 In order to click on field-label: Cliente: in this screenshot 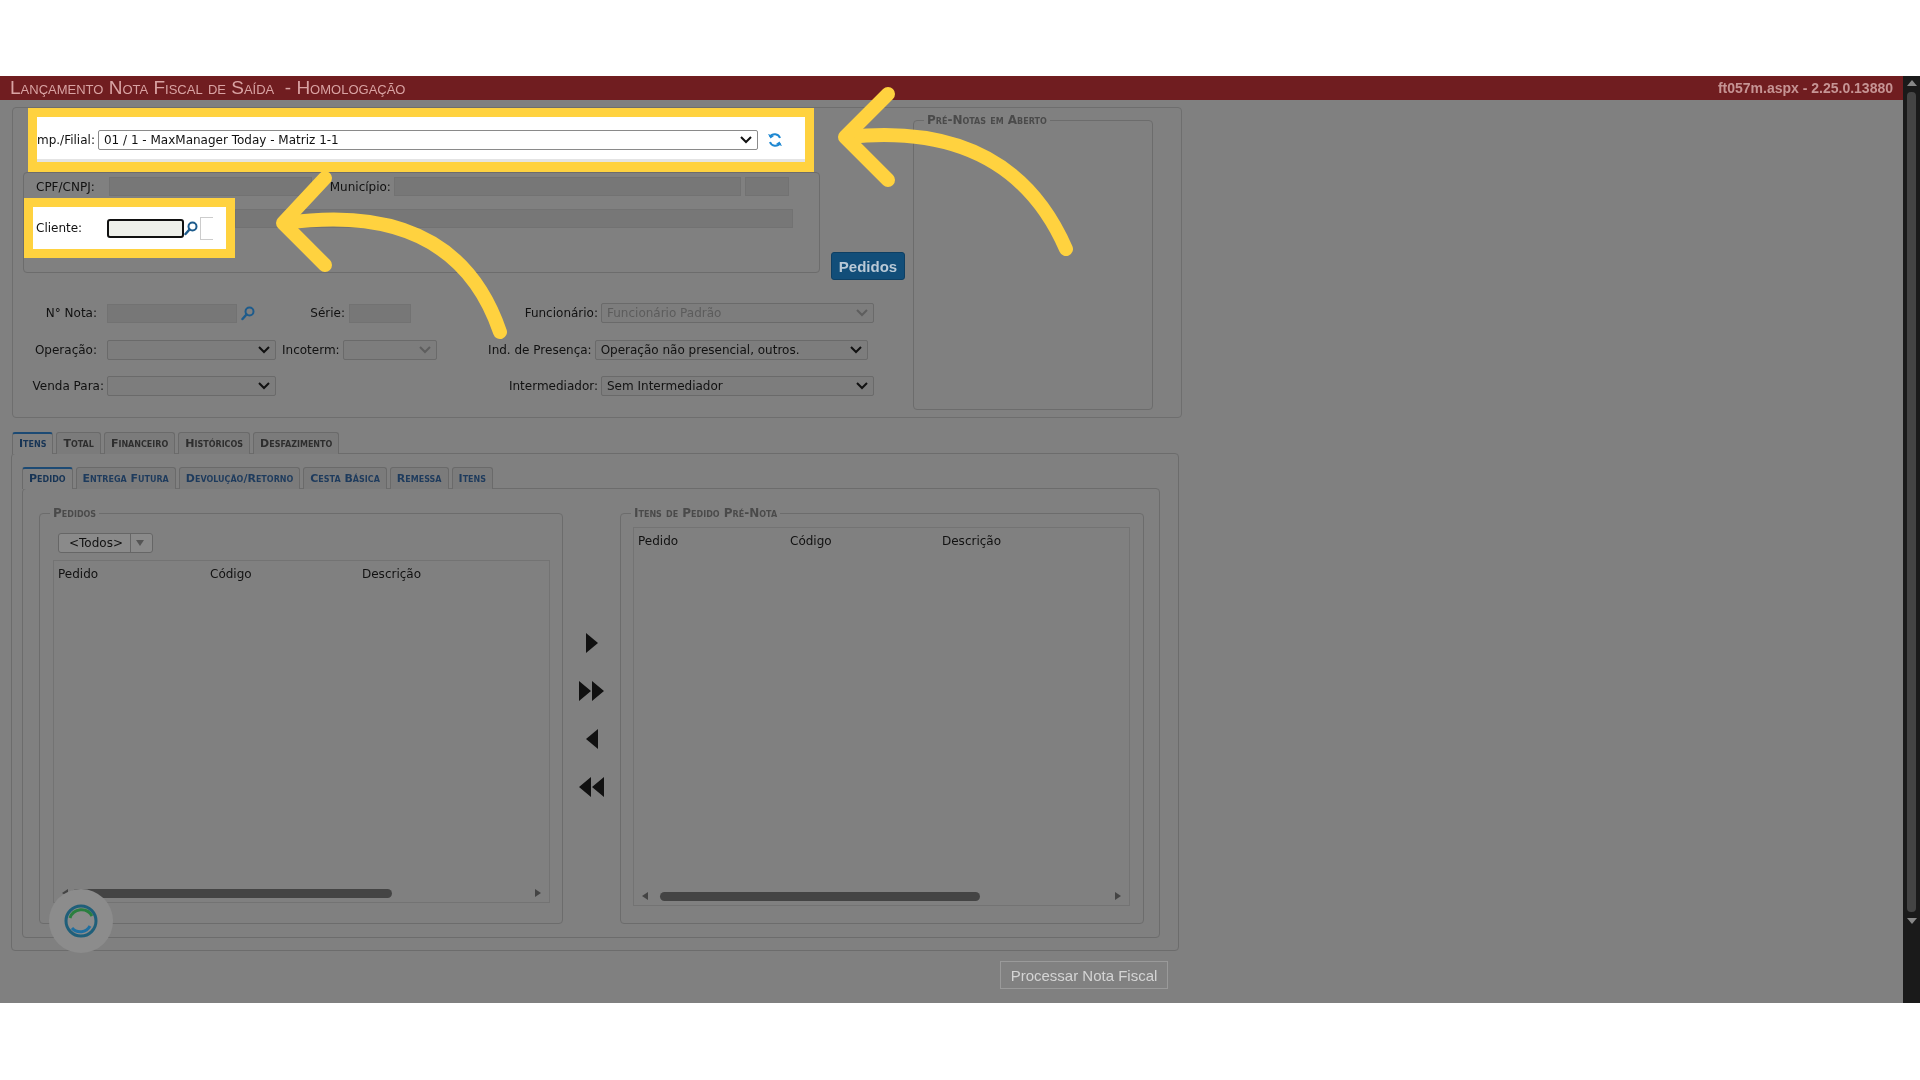, I will do `click(59, 228)`.